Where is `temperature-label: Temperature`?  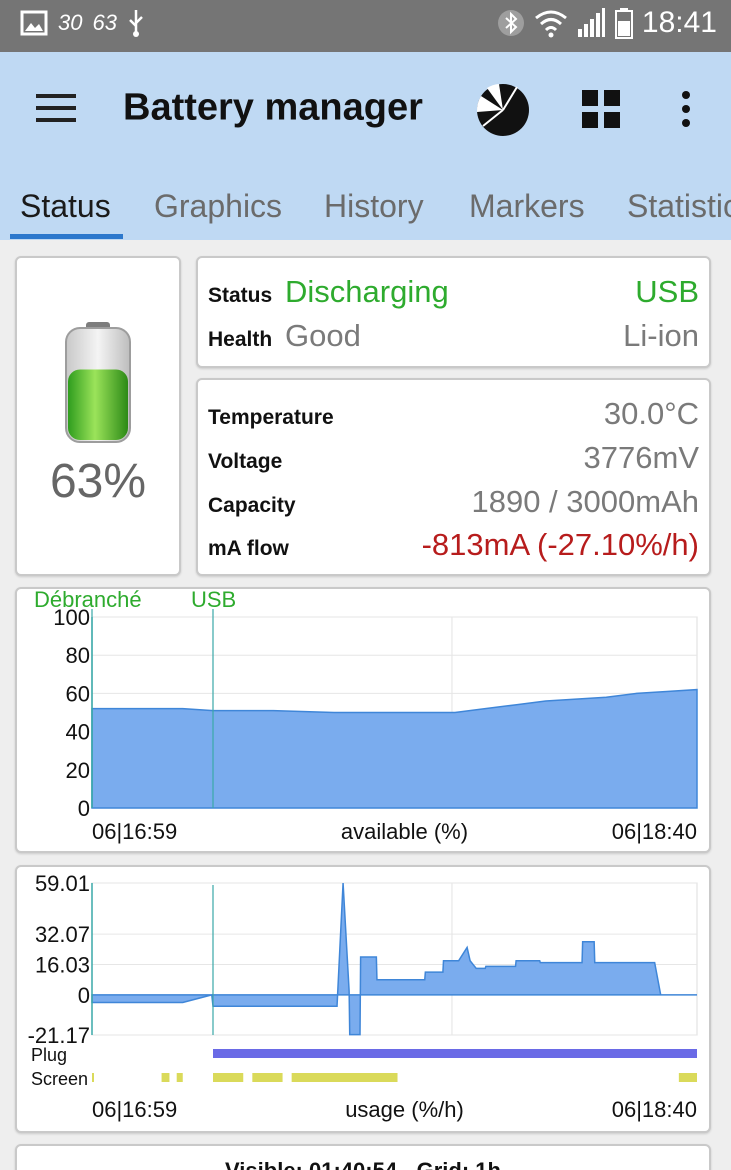
temperature-label: Temperature is located at coordinates (271, 417).